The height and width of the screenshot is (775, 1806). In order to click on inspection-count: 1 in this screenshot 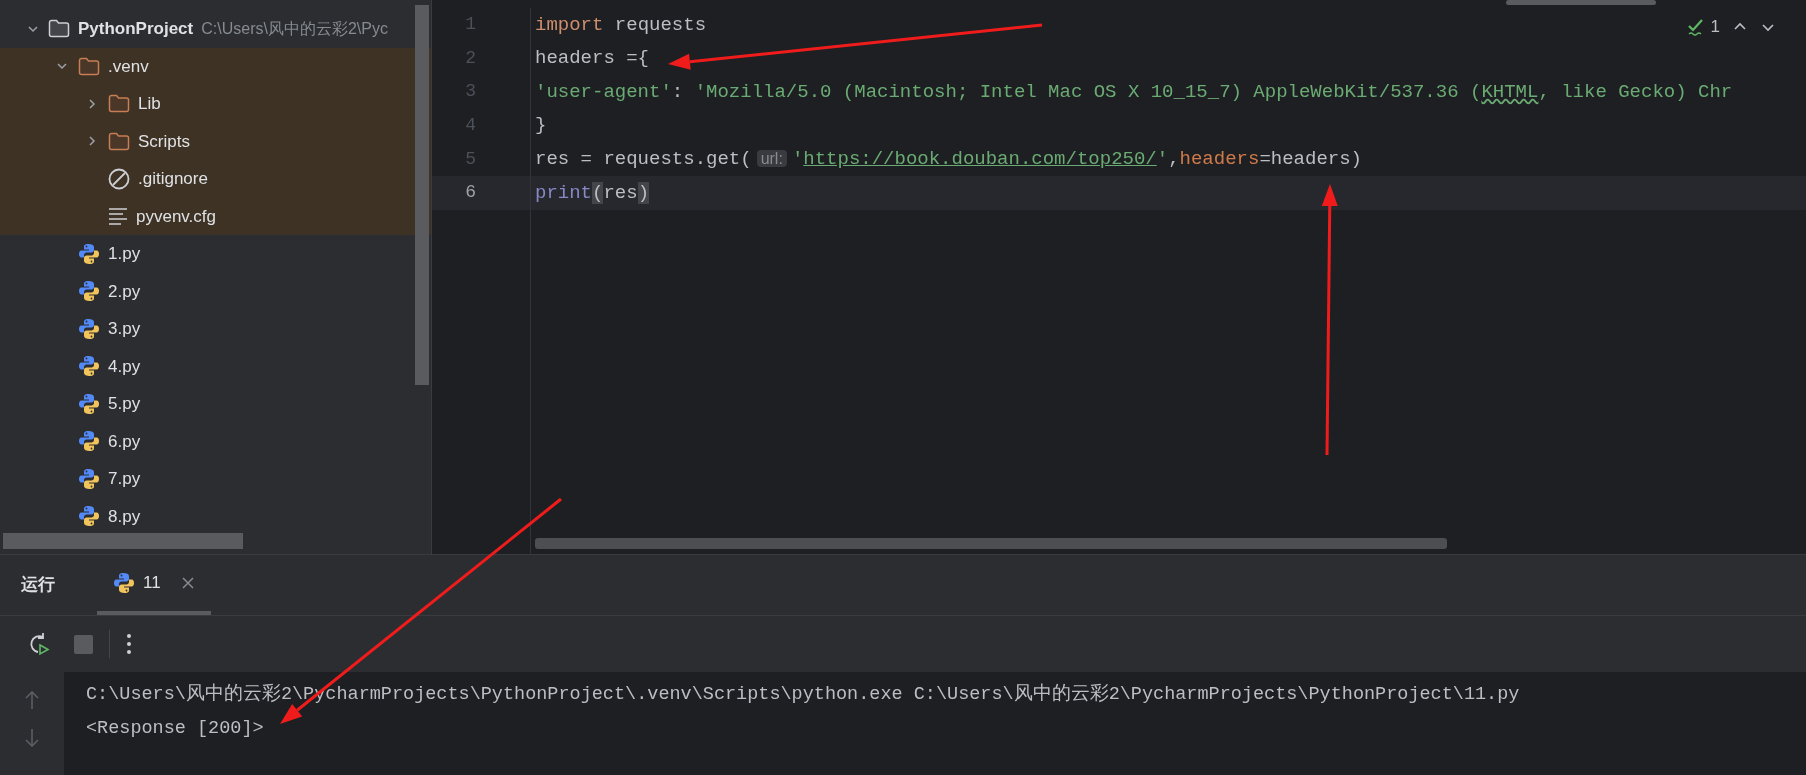, I will do `click(1715, 27)`.